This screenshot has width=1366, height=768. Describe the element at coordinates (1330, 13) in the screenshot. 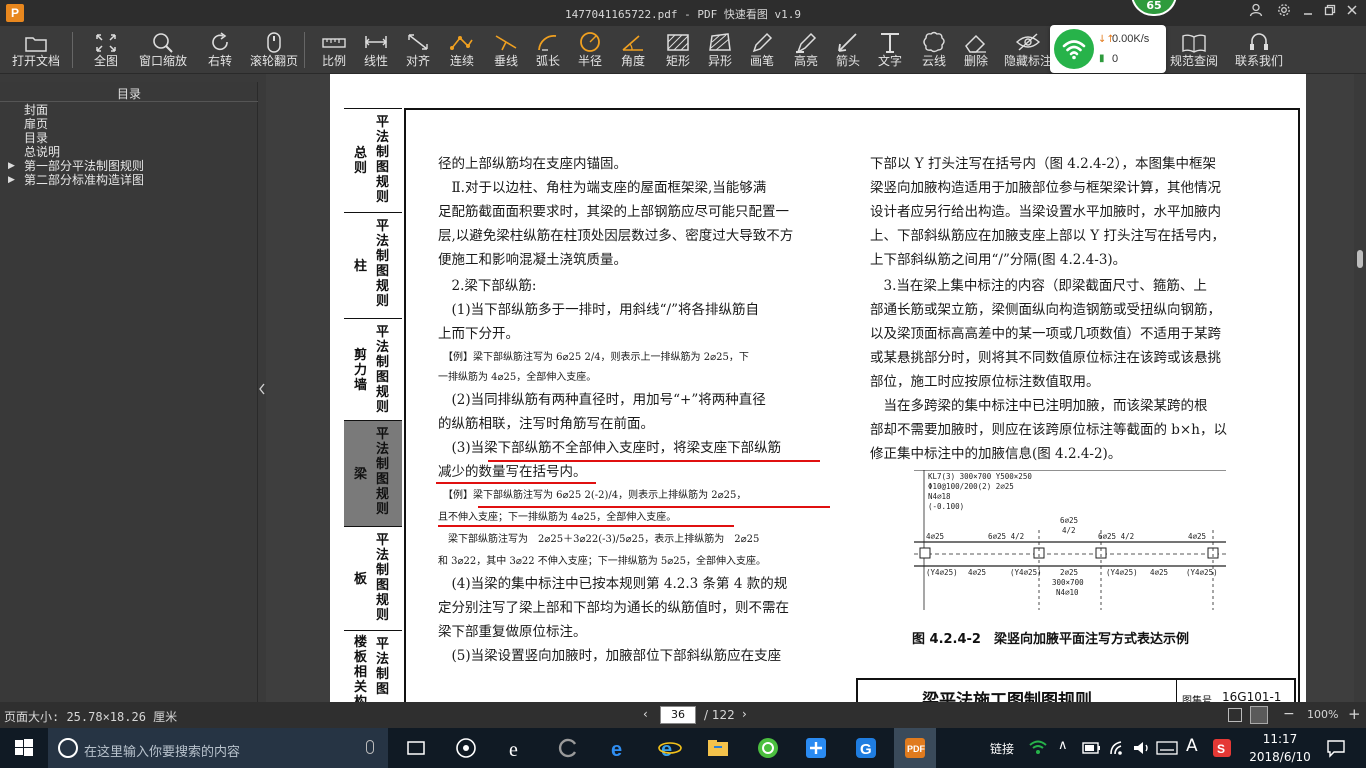

I see `restore-button` at that location.